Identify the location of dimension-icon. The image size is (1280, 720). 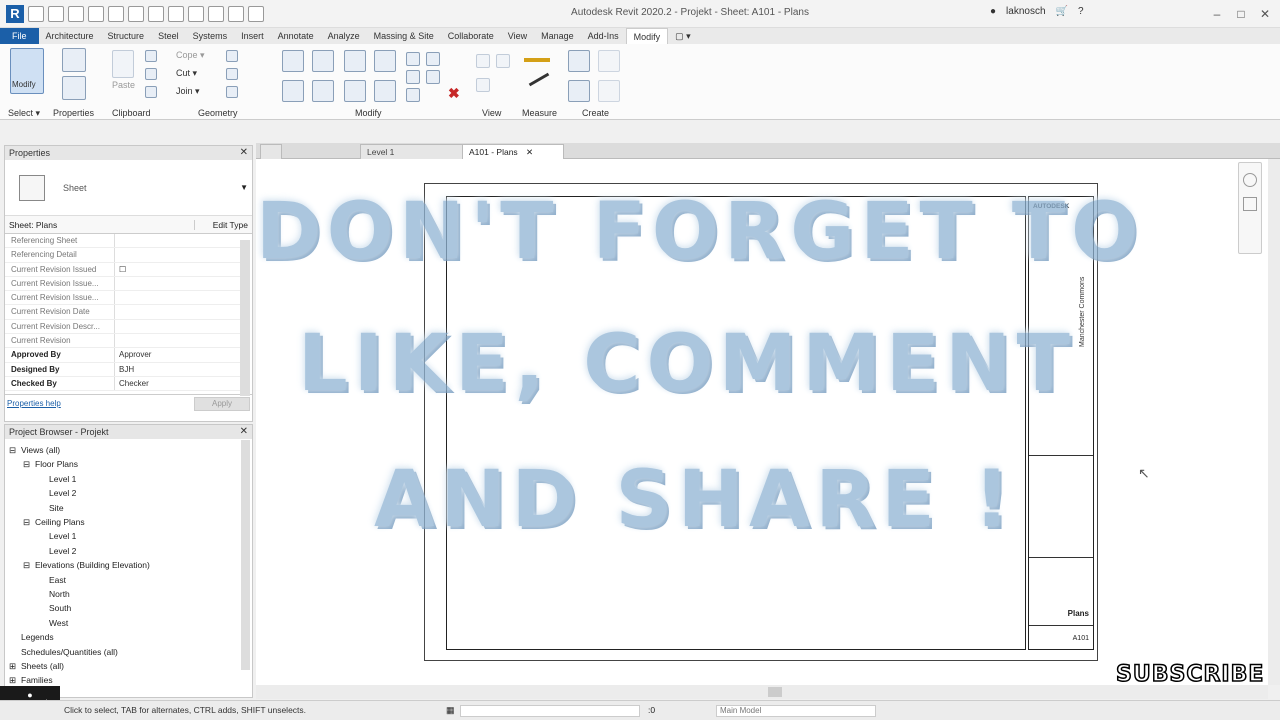
(176, 14).